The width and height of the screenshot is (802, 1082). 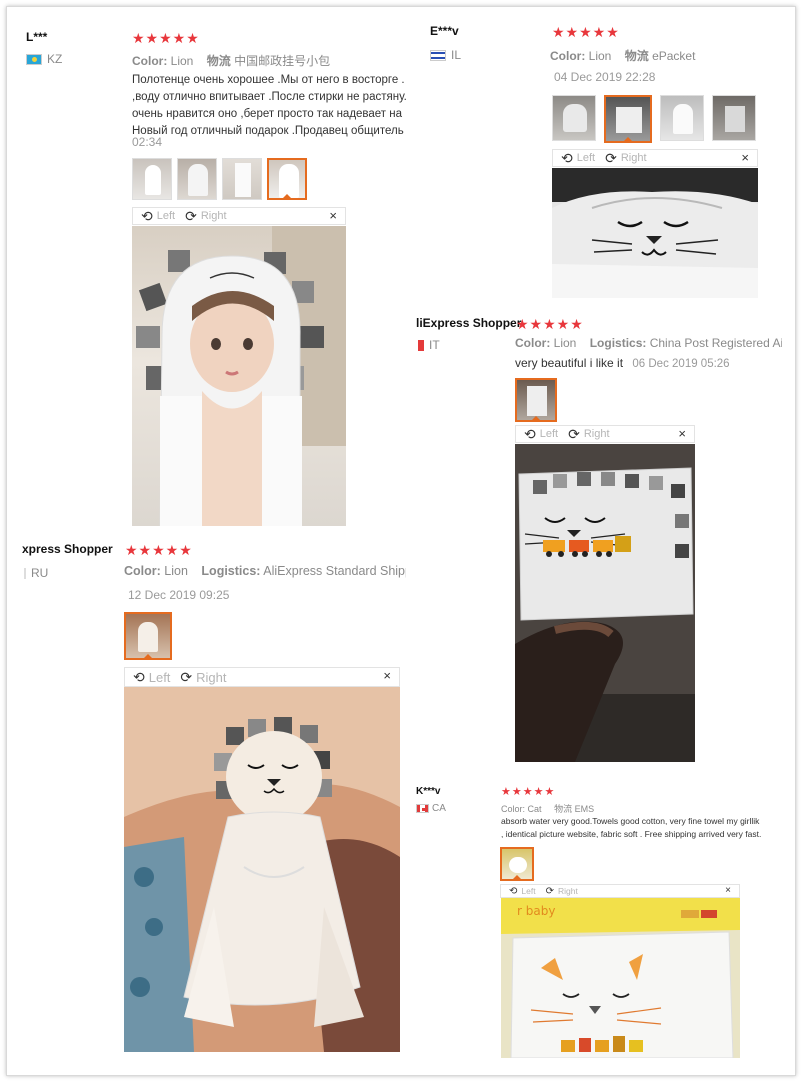 I want to click on country-code: KZ, so click(x=55, y=59).